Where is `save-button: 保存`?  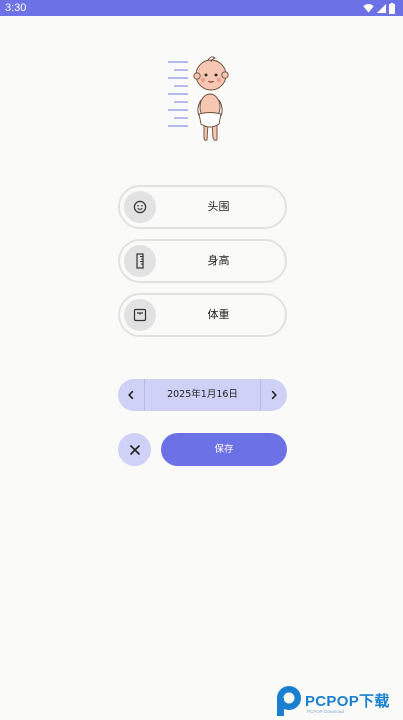 save-button: 保存 is located at coordinates (224, 449).